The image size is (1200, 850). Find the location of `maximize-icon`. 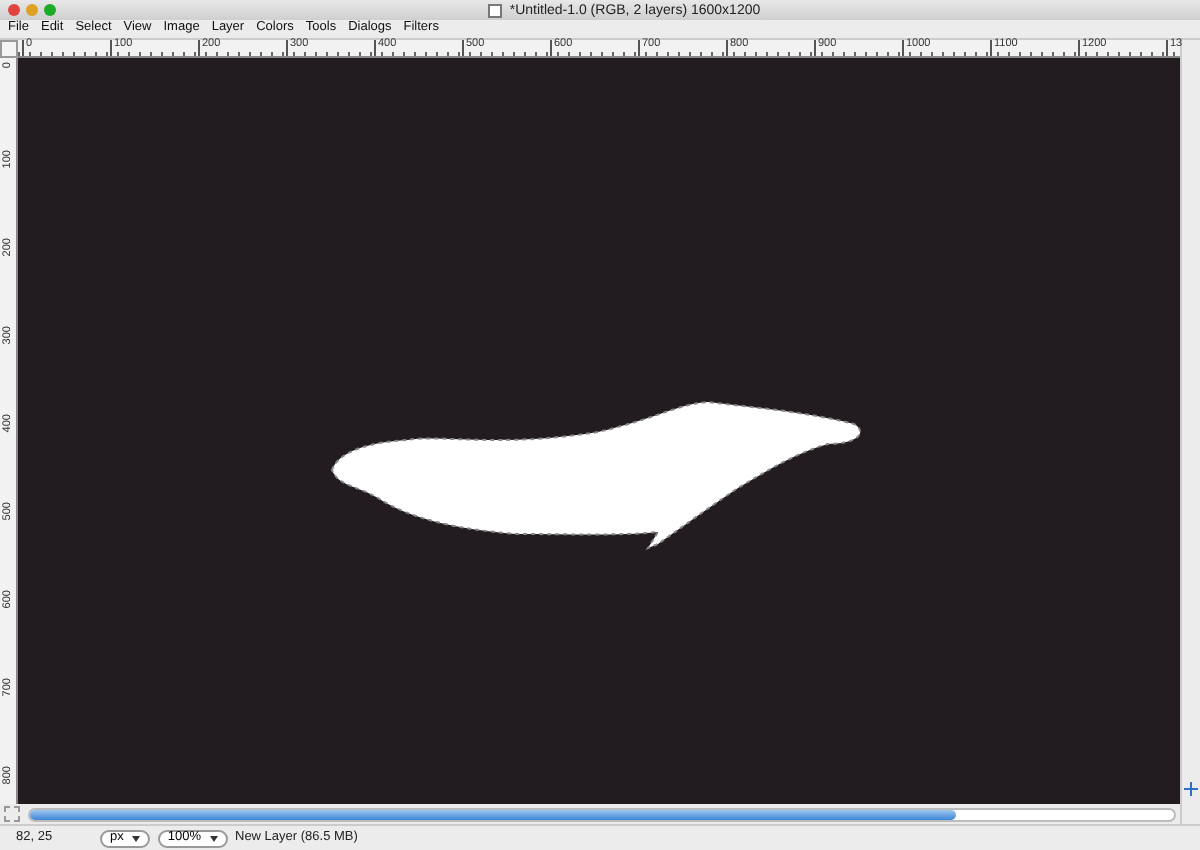

maximize-icon is located at coordinates (50, 10).